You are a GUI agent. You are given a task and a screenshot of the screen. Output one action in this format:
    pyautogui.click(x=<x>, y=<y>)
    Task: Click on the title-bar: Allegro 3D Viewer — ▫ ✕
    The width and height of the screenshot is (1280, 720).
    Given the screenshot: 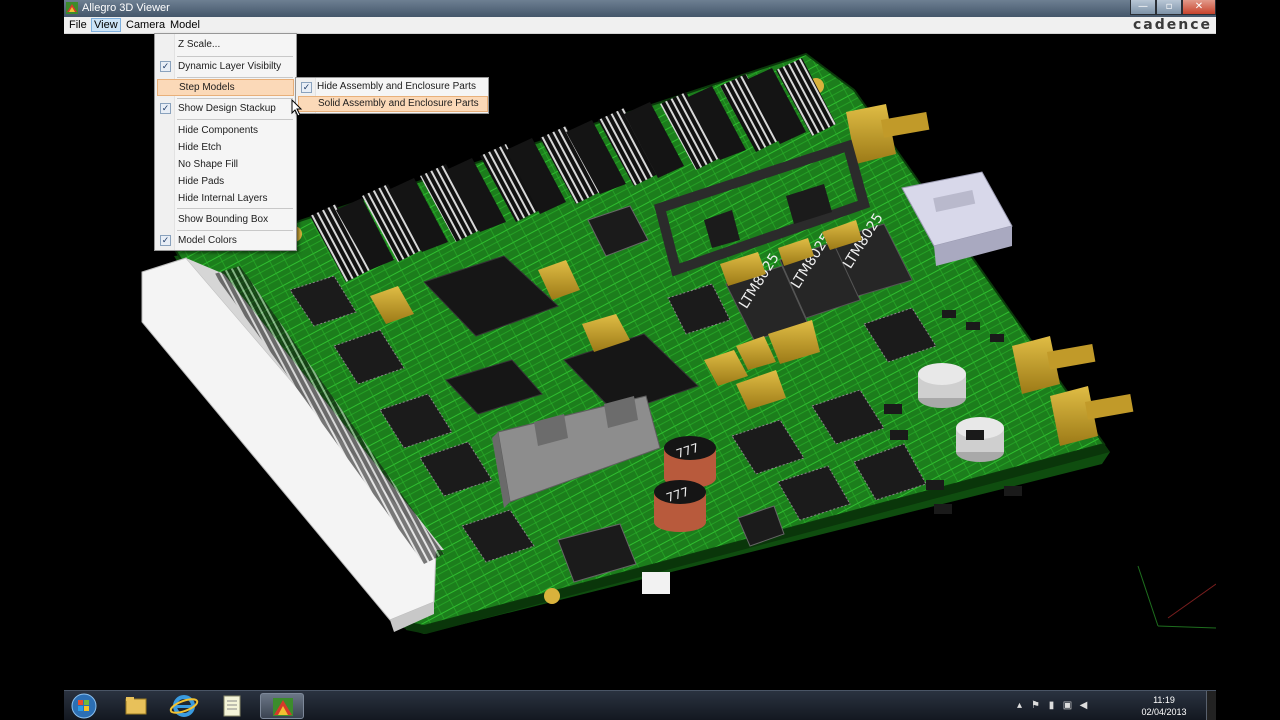 What is the action you would take?
    pyautogui.click(x=640, y=8)
    